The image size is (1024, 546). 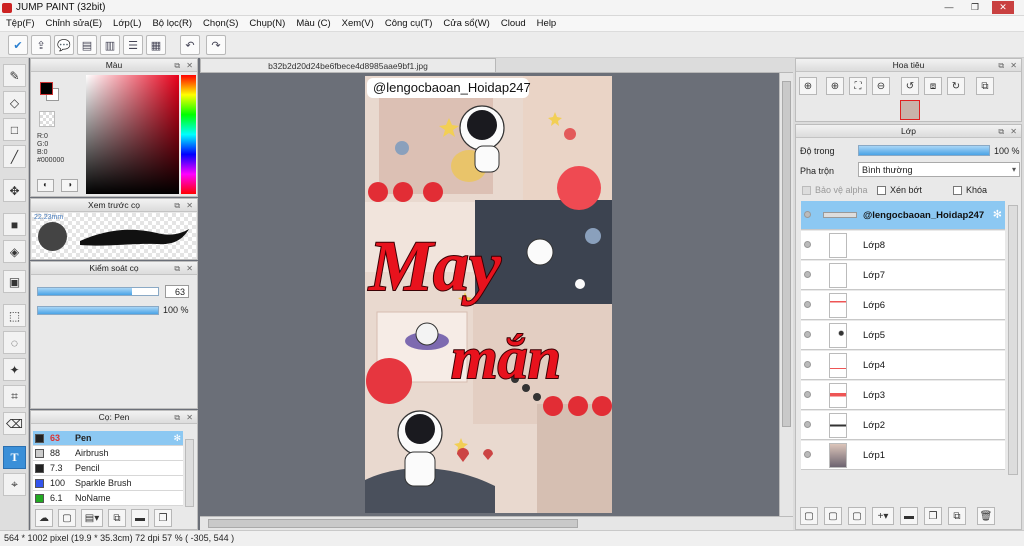 What do you see at coordinates (547, 23) in the screenshot?
I see `menu-help: Help` at bounding box center [547, 23].